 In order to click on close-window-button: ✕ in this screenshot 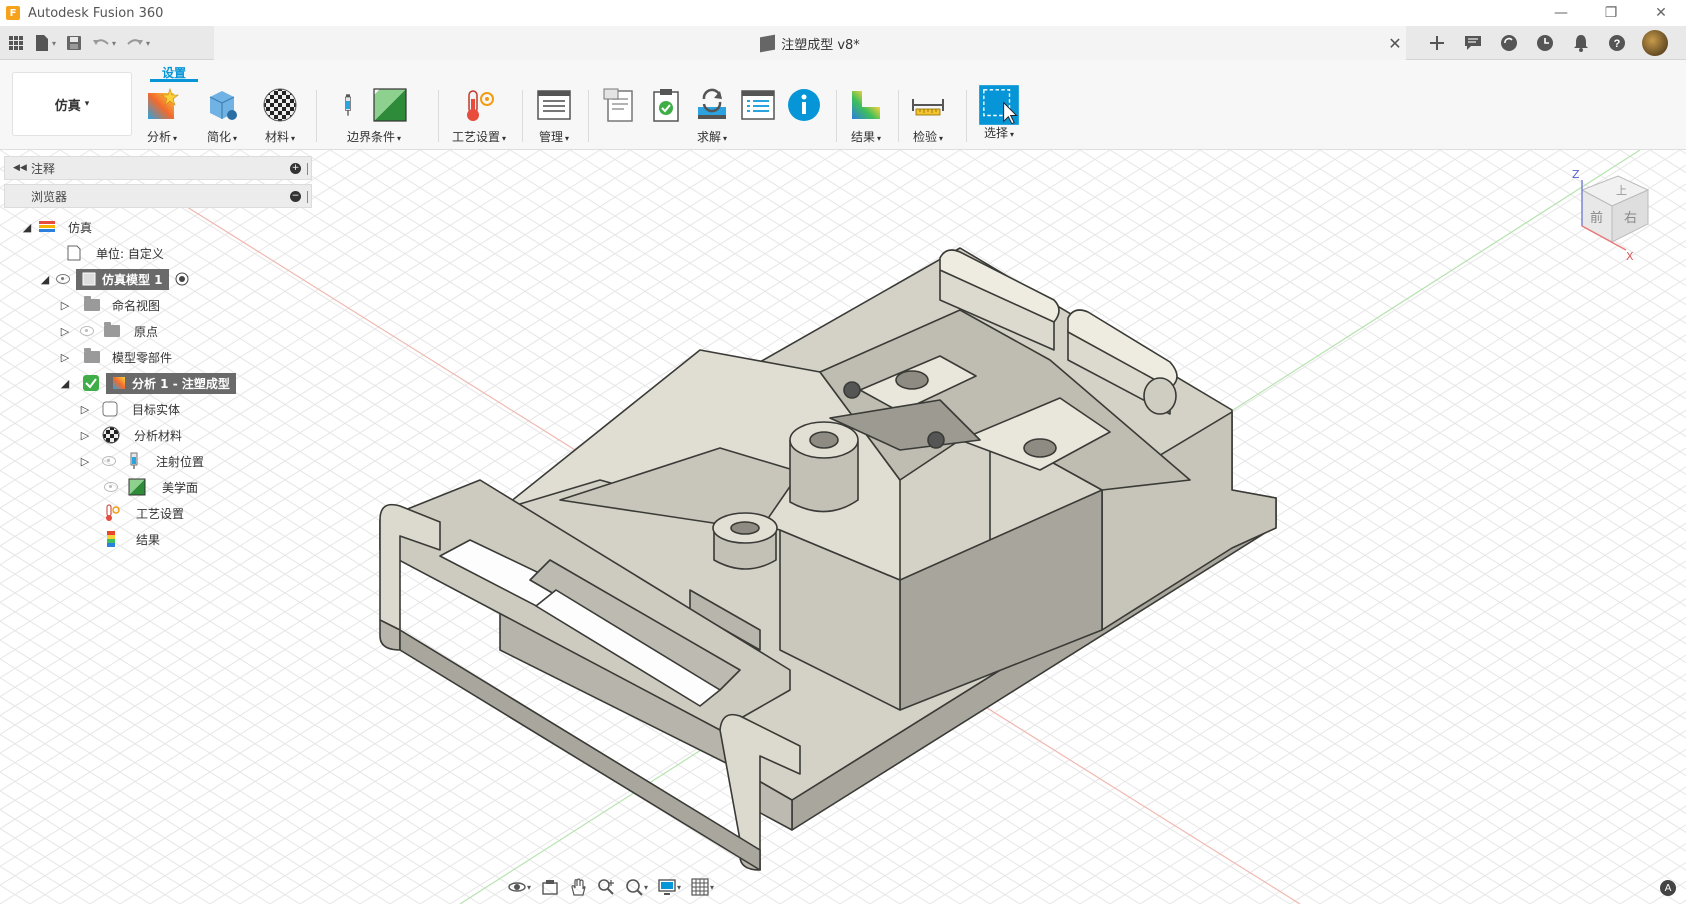, I will do `click(1661, 13)`.